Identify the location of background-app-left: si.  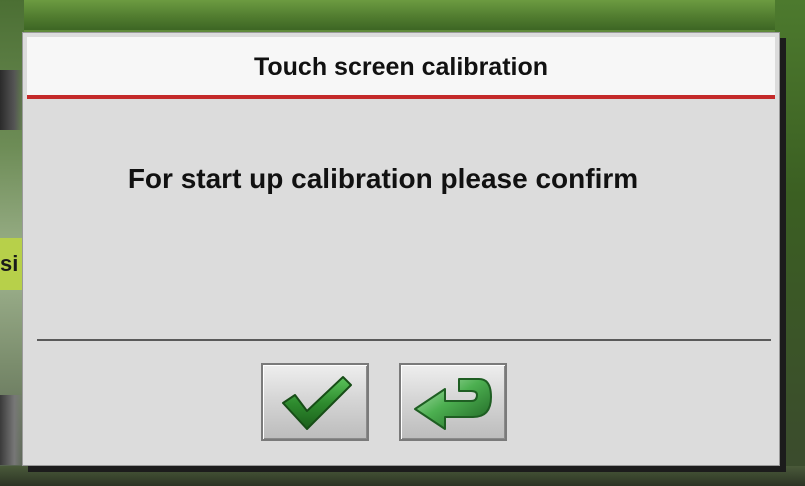
(12, 243).